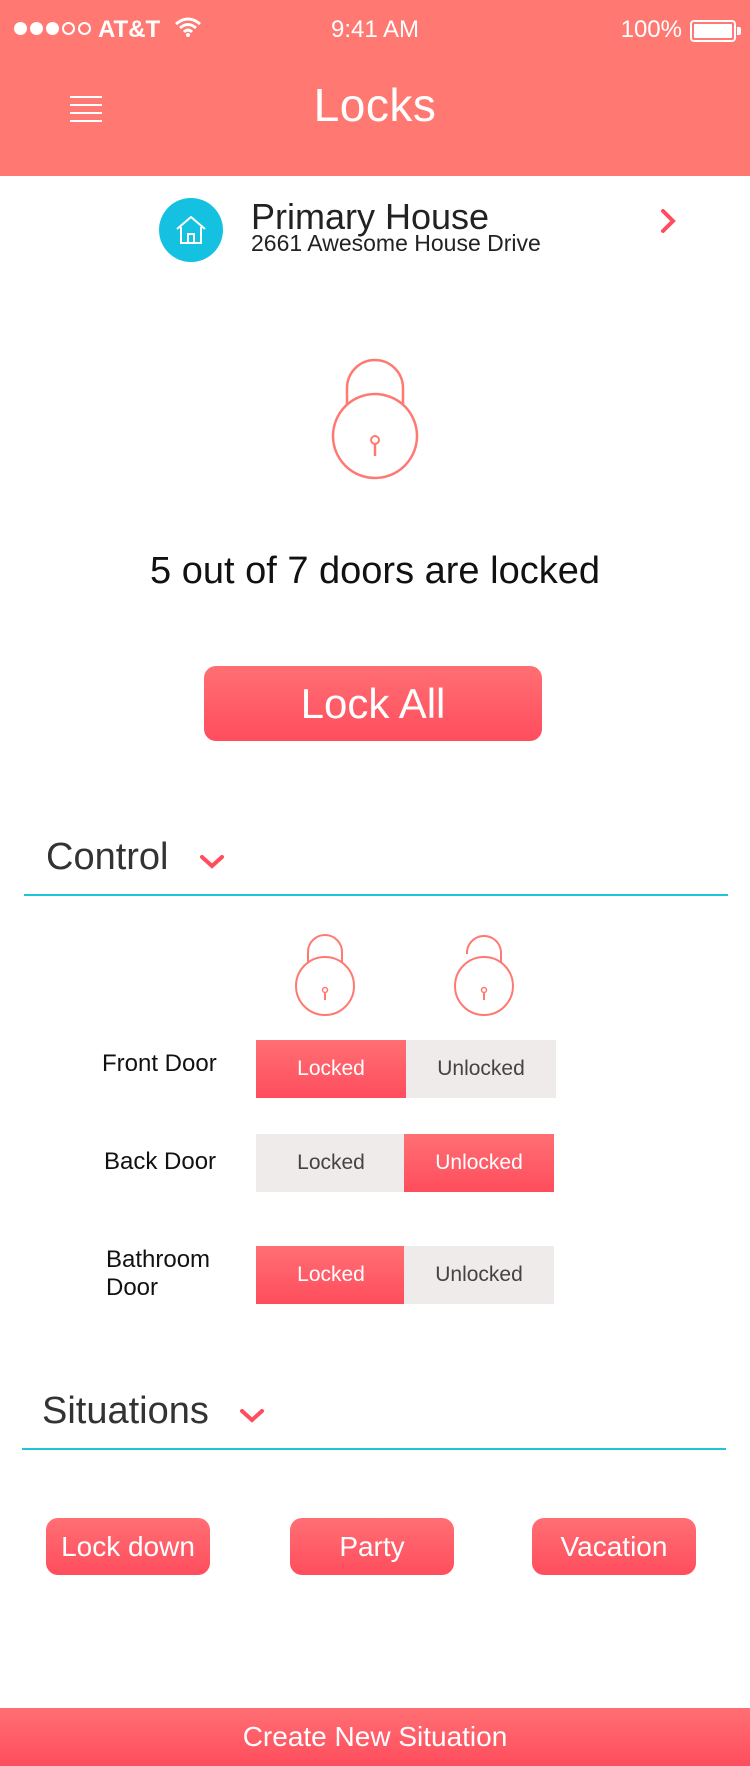 The width and height of the screenshot is (750, 1766). What do you see at coordinates (331, 1069) in the screenshot?
I see `front-door-locked-button: Locked` at bounding box center [331, 1069].